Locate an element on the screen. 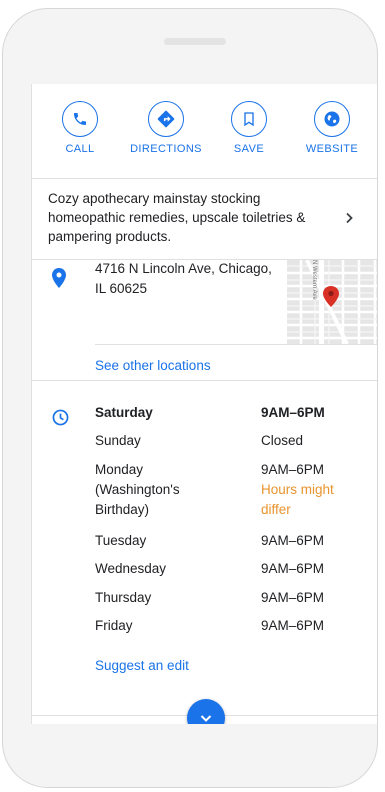 Image resolution: width=385 pixels, height=792 pixels. clock-icon is located at coordinates (60, 420).